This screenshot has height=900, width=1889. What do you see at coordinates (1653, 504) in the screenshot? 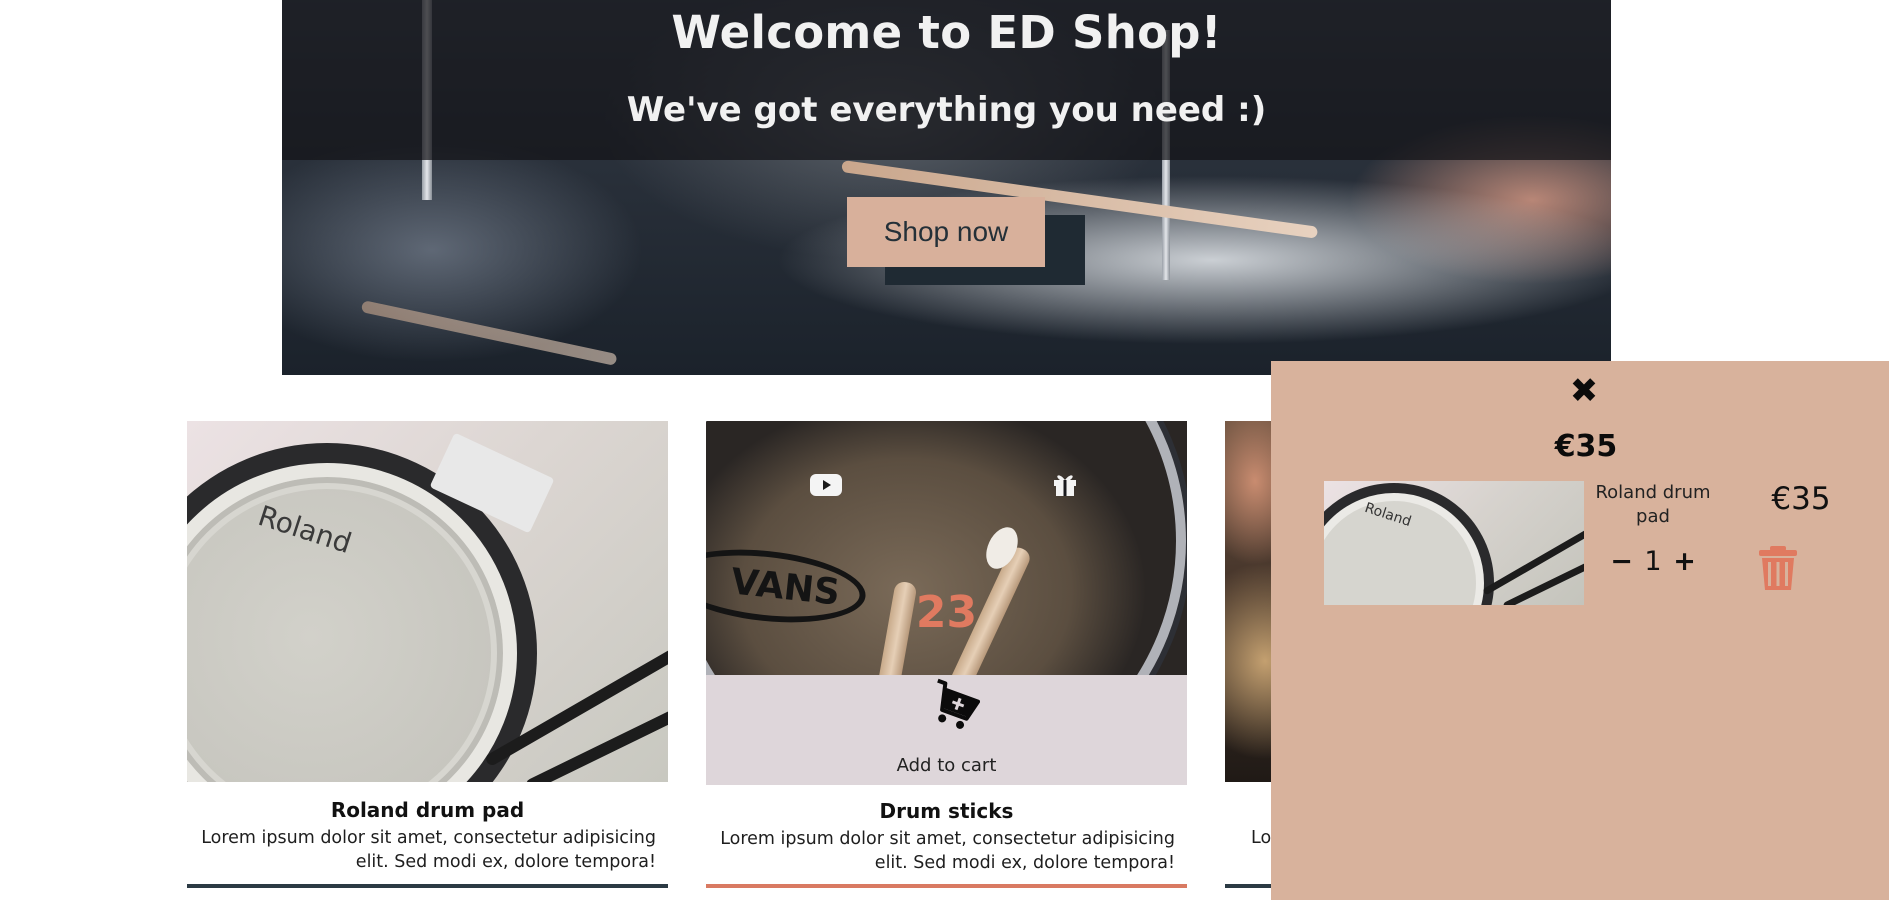
I see `cart-item-name: Roland drum pad` at bounding box center [1653, 504].